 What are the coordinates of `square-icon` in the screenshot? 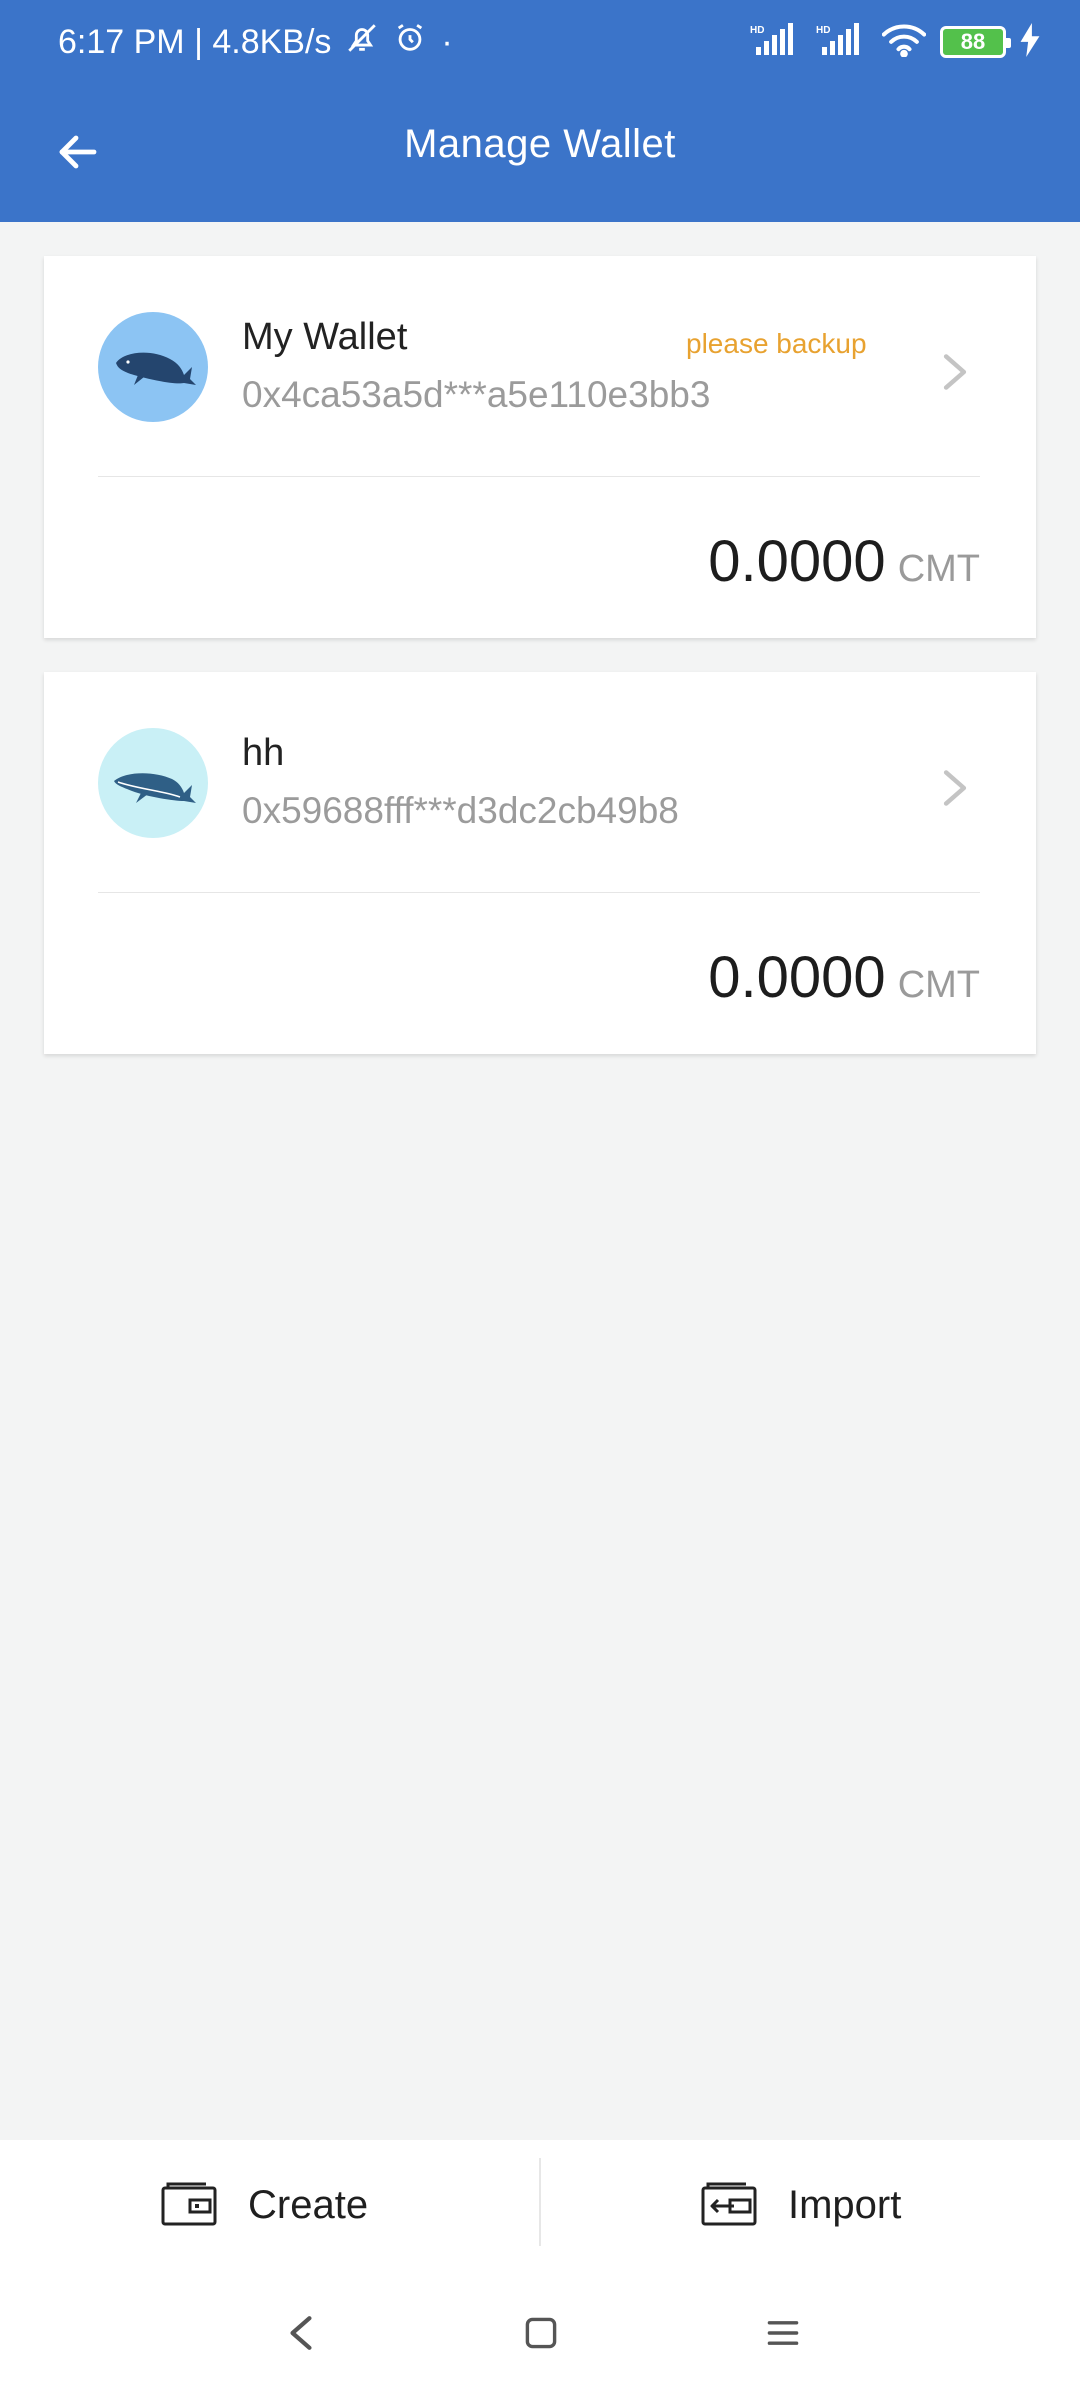 It's located at (541, 2335).